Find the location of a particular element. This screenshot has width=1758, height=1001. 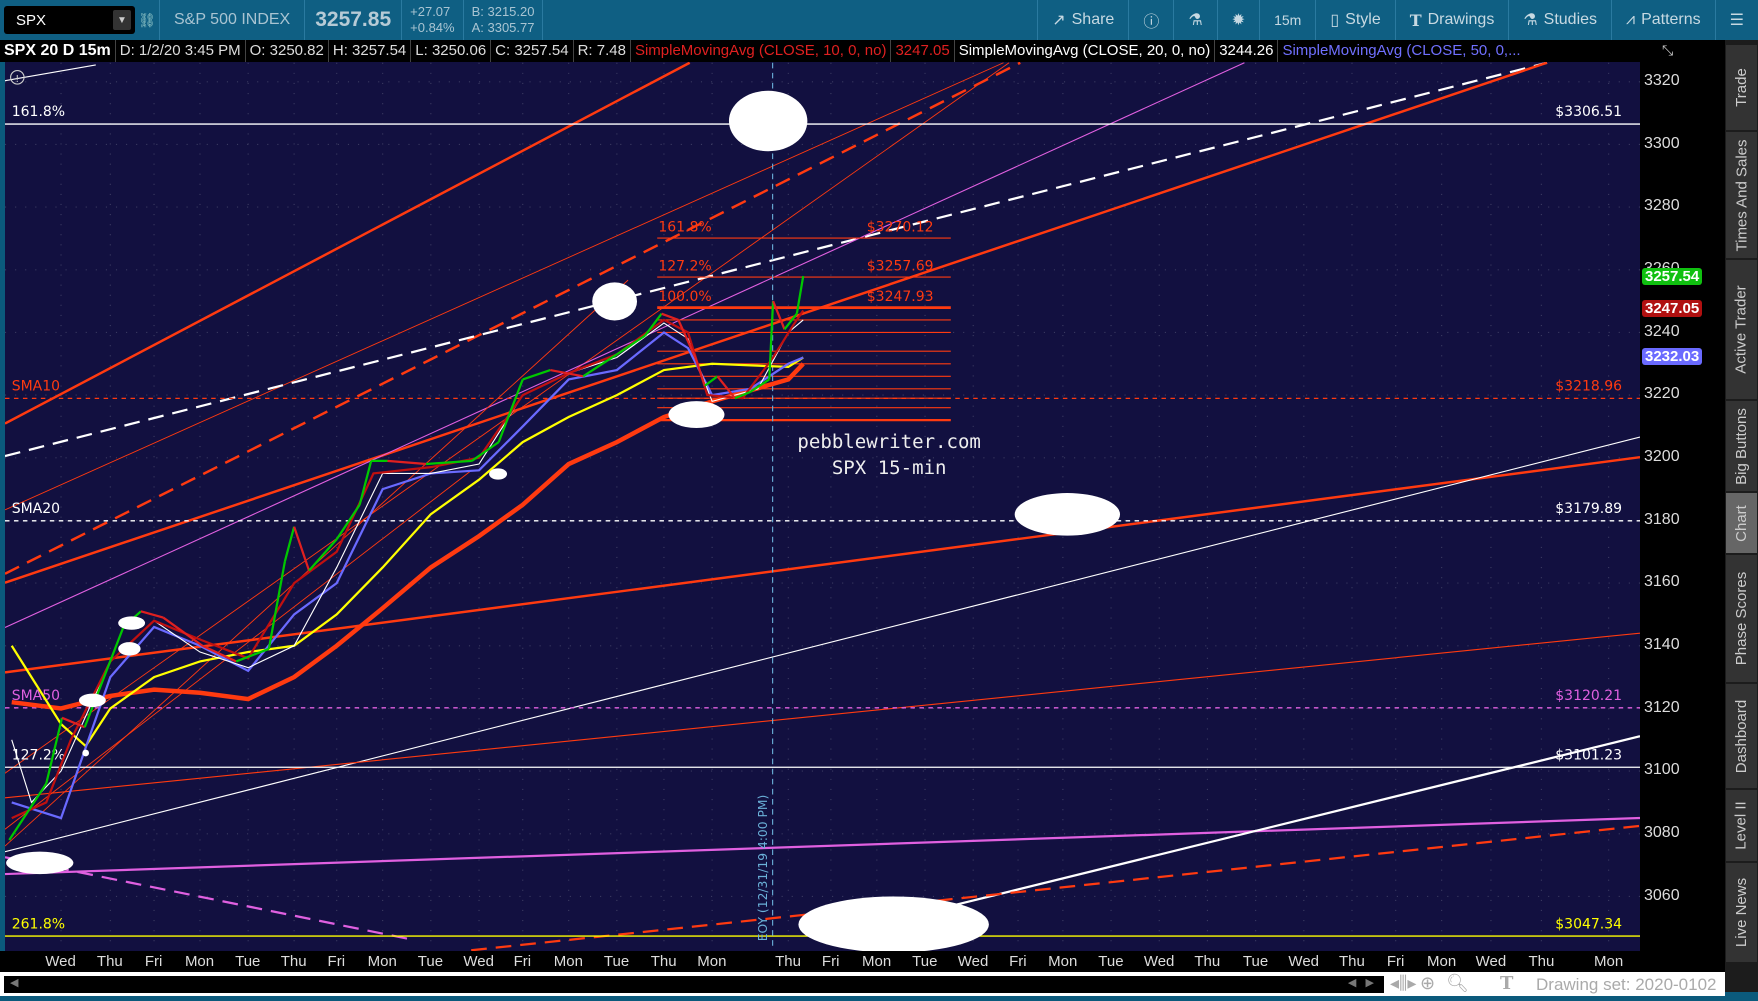

level-left-label: 161.8% is located at coordinates (38, 112).